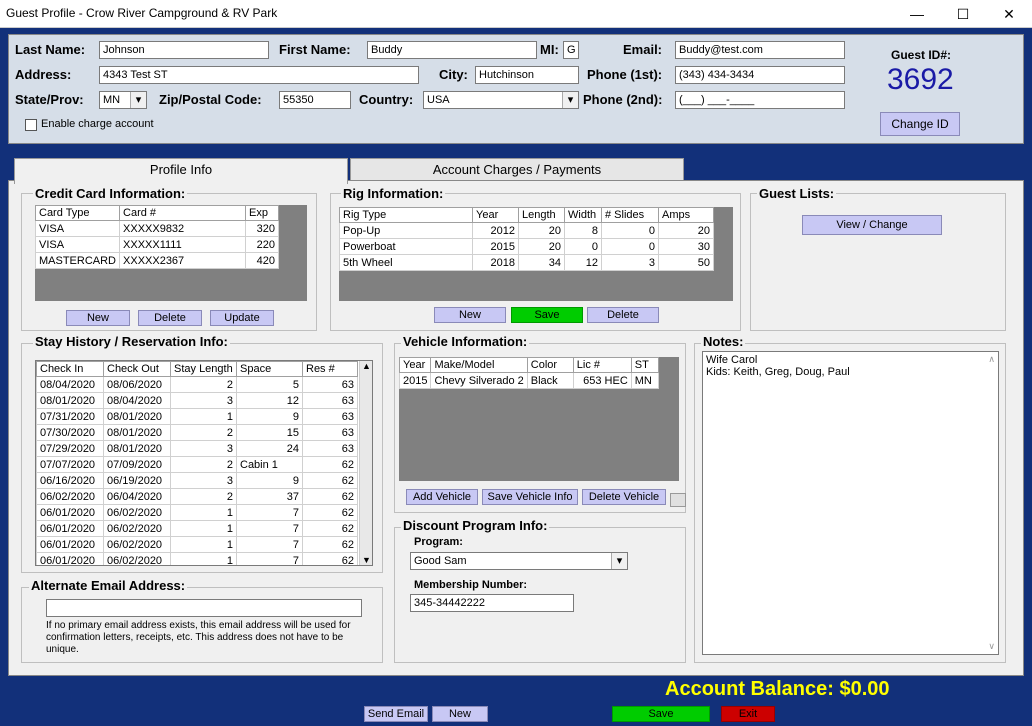  What do you see at coordinates (442, 497) in the screenshot?
I see `add-vehicle-button: Add Vehicle` at bounding box center [442, 497].